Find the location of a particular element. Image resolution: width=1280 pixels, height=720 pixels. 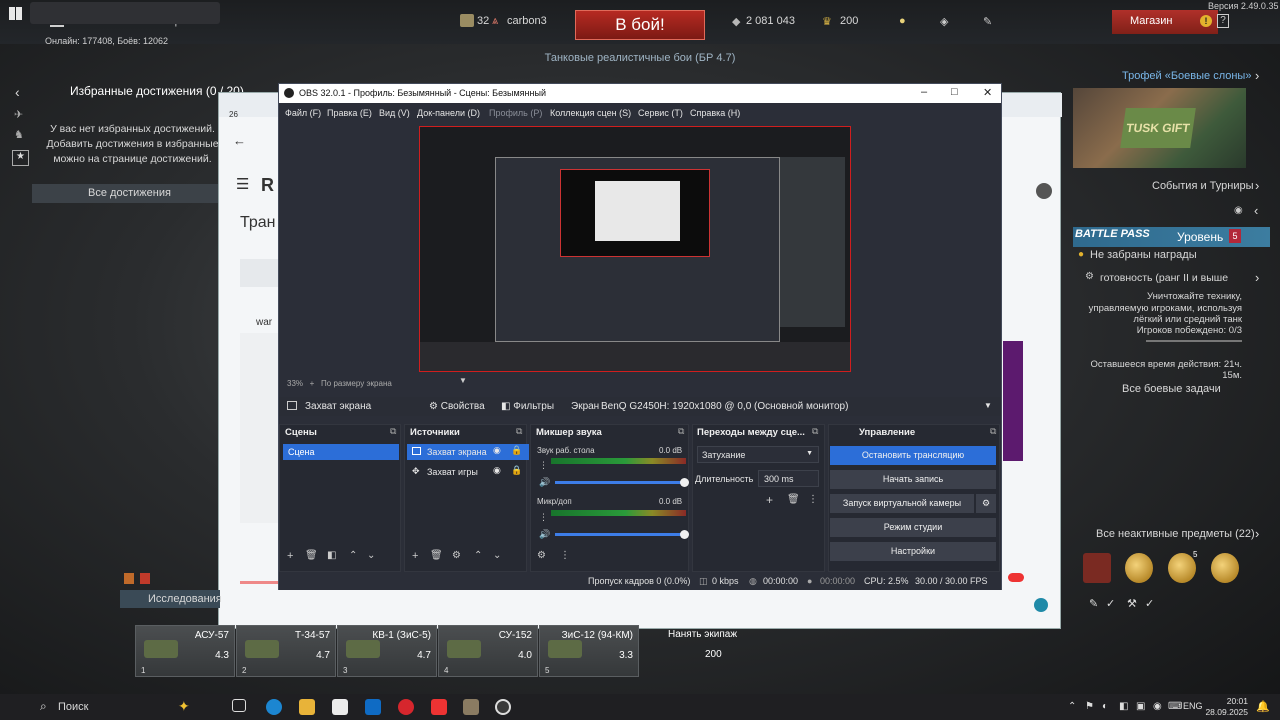

inactive-chevron-icon: › is located at coordinates (1257, 533).